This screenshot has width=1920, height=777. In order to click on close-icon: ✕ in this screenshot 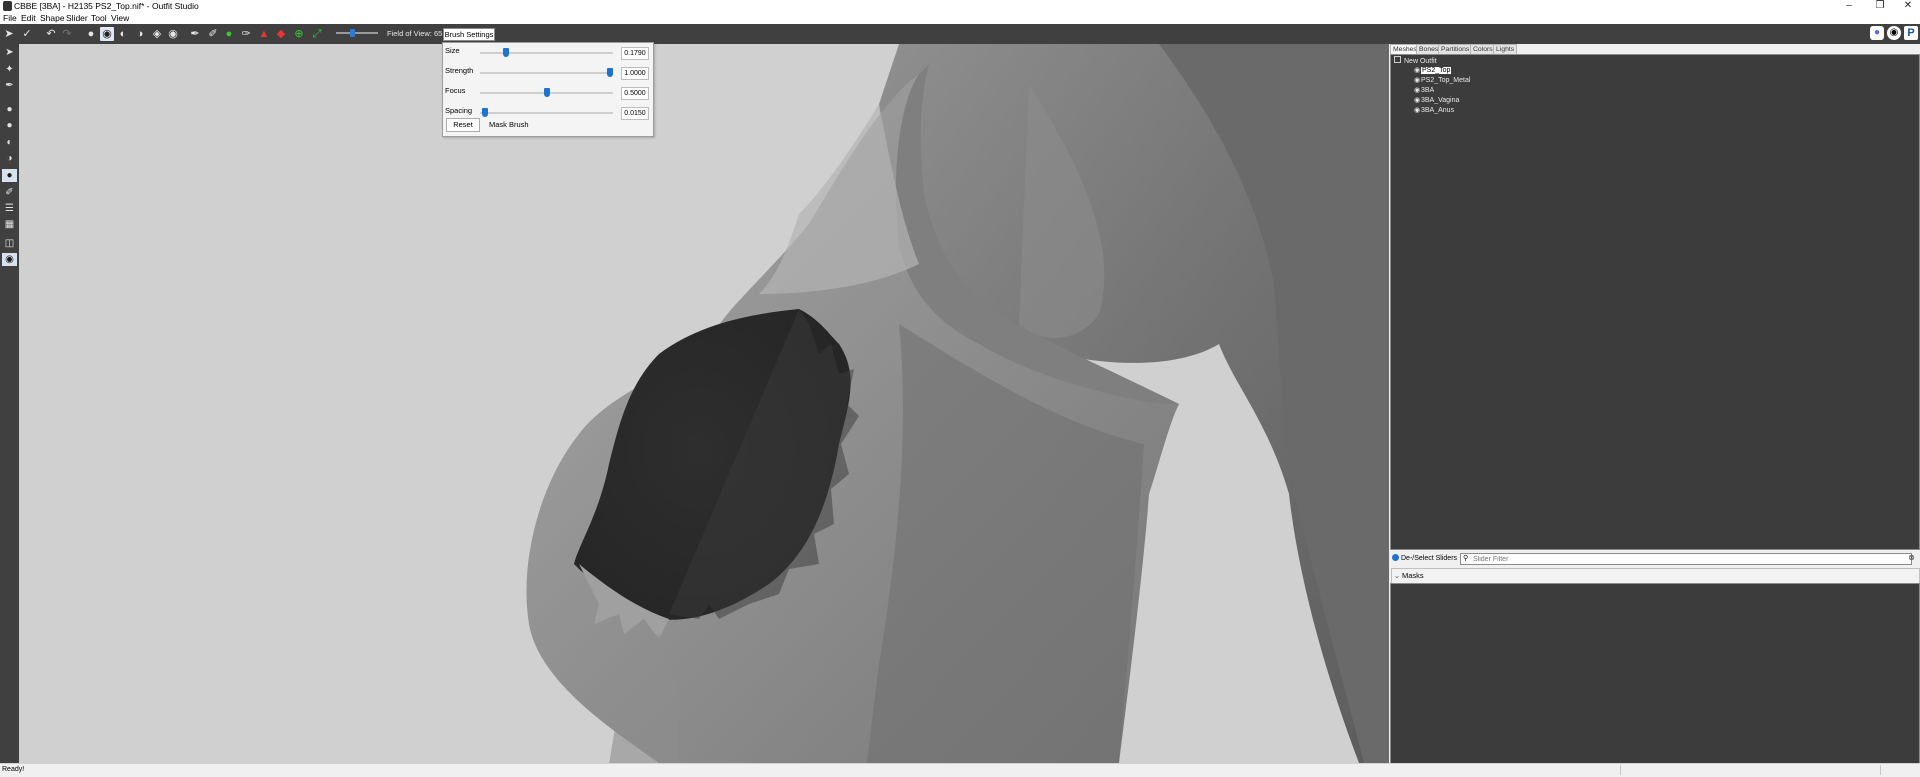, I will do `click(1908, 6)`.